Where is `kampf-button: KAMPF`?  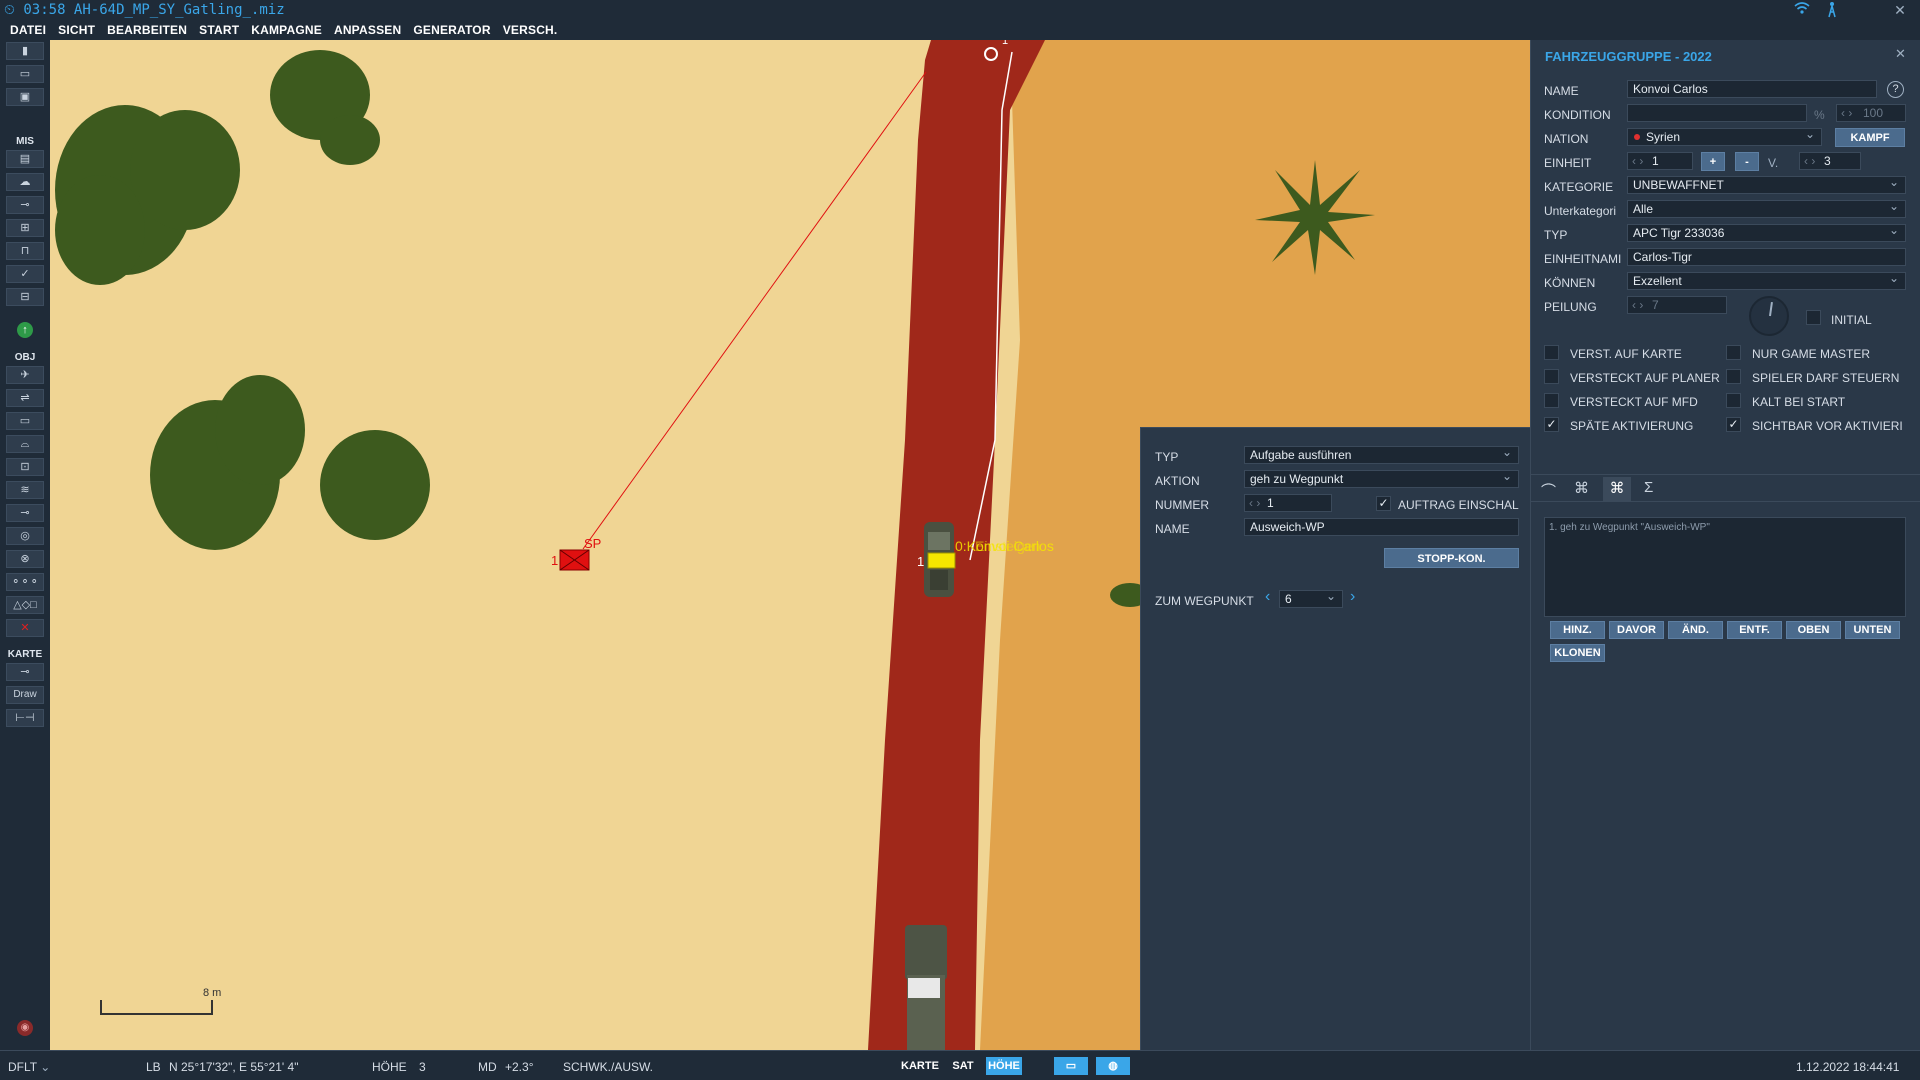
kampf-button: KAMPF is located at coordinates (1870, 137).